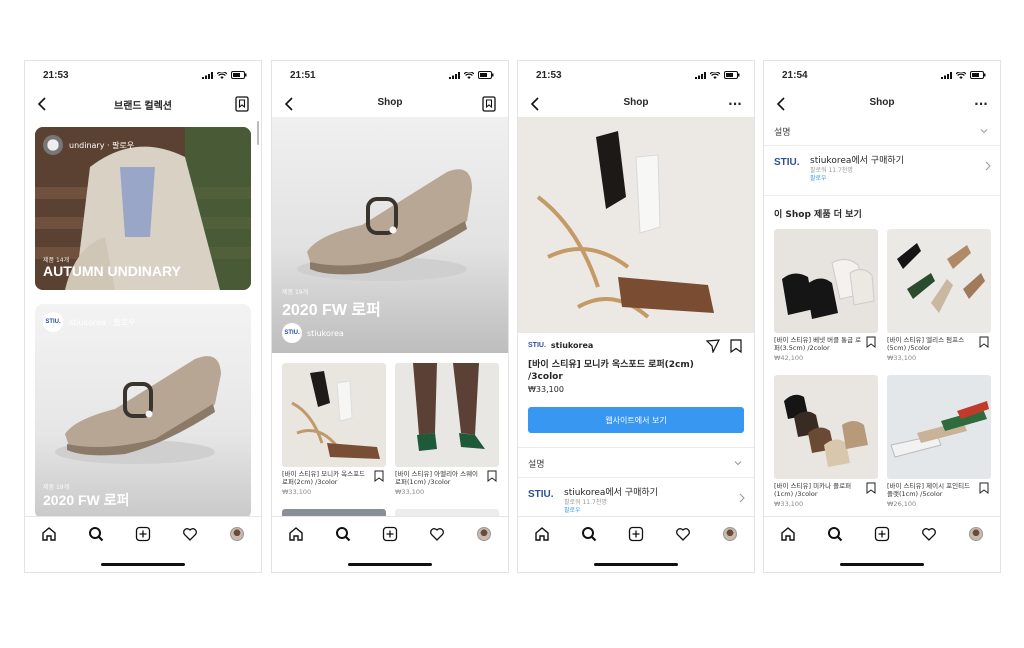 The width and height of the screenshot is (1024, 648). Describe the element at coordinates (818, 344) in the screenshot. I see `product-name: [바이 스티유] 베넷 버클 통굽 로퍼(3.5cm) /2color` at that location.